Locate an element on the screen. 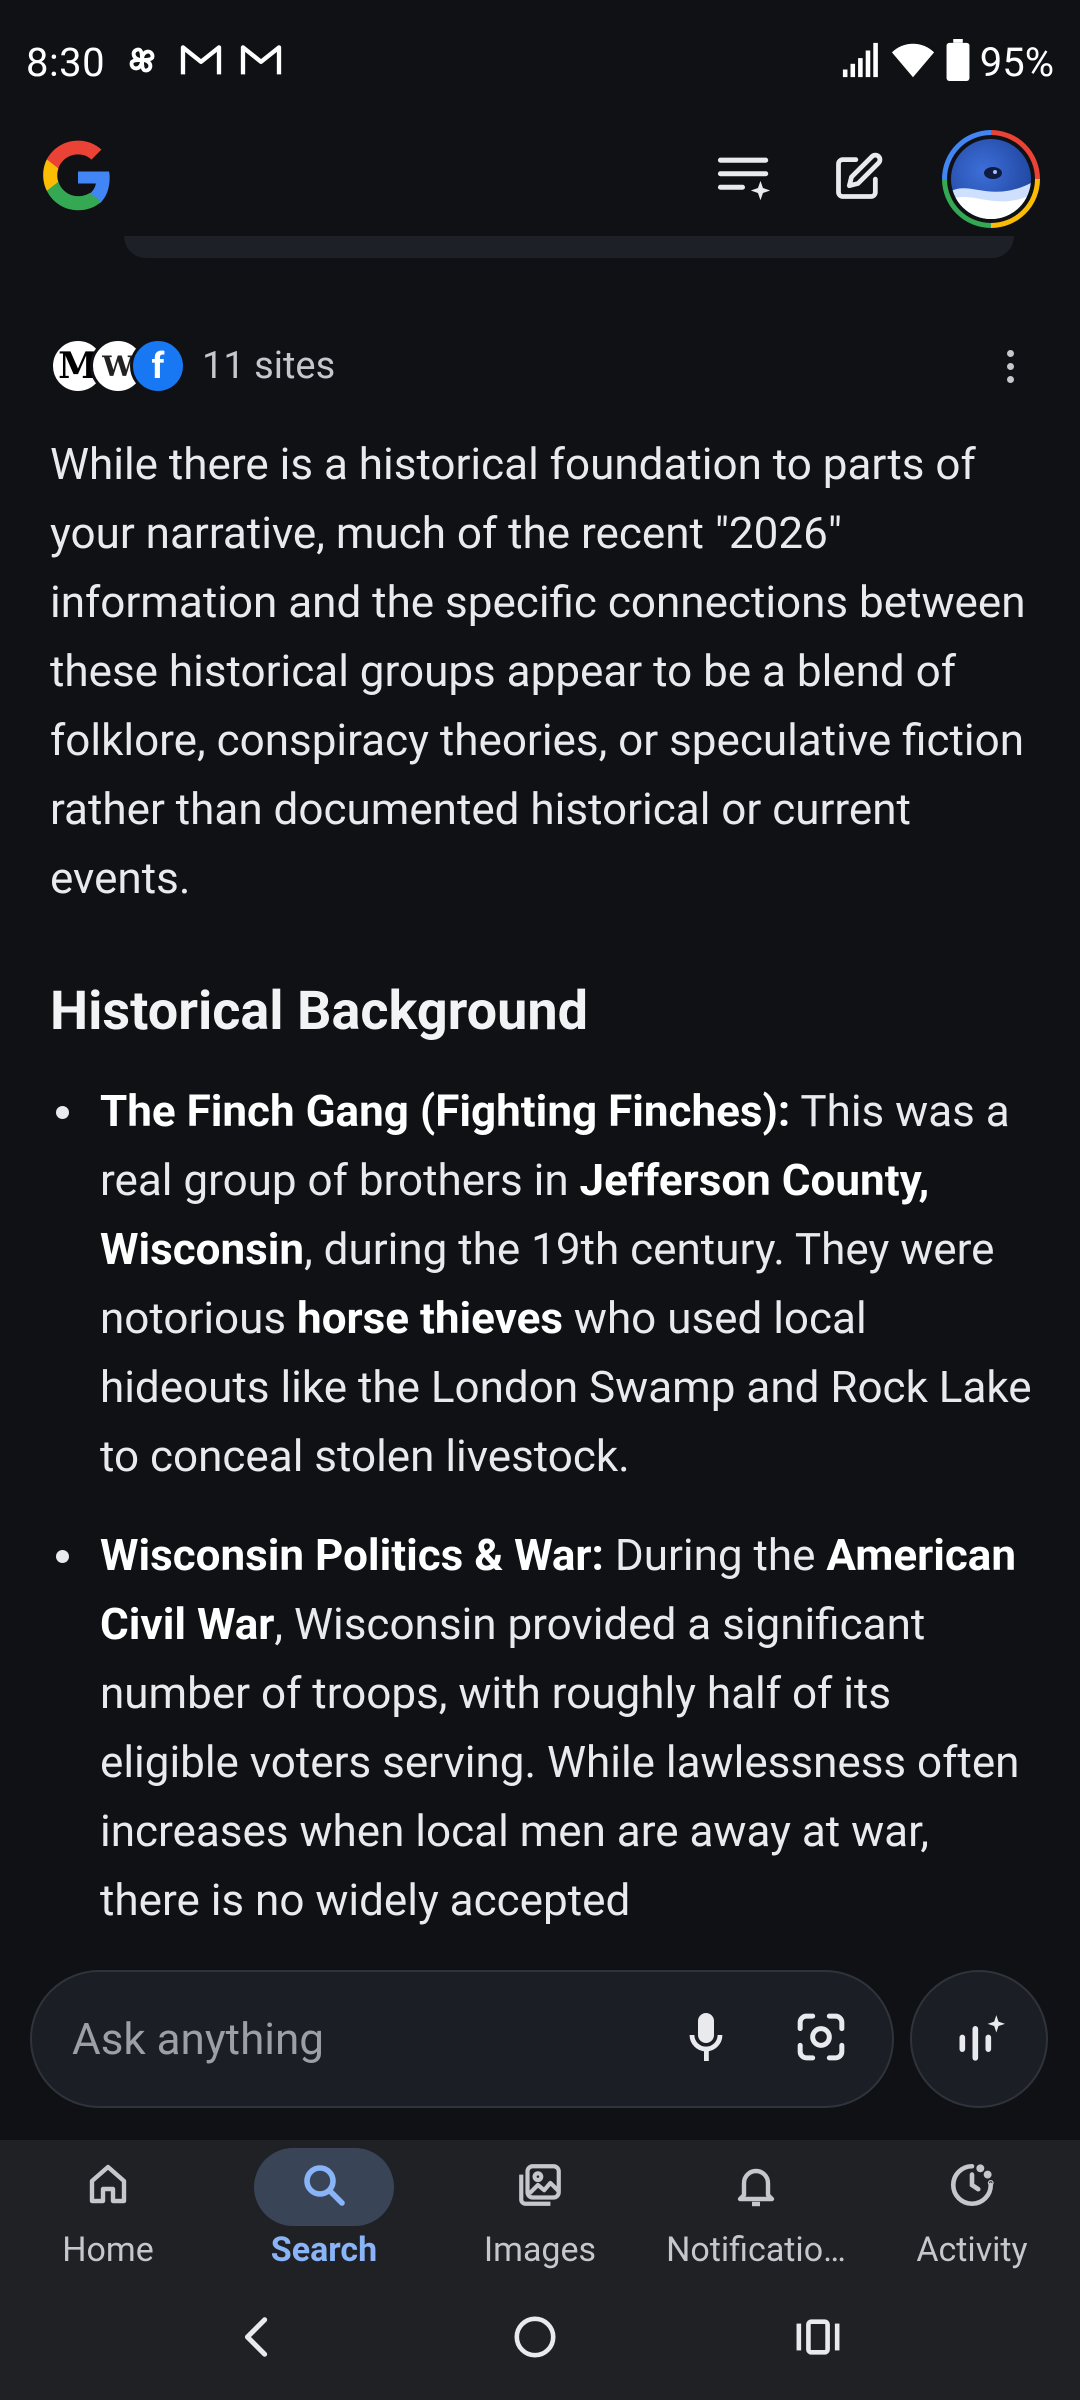 The width and height of the screenshot is (1080, 2400). nav-pill-active is located at coordinates (324, 2187).